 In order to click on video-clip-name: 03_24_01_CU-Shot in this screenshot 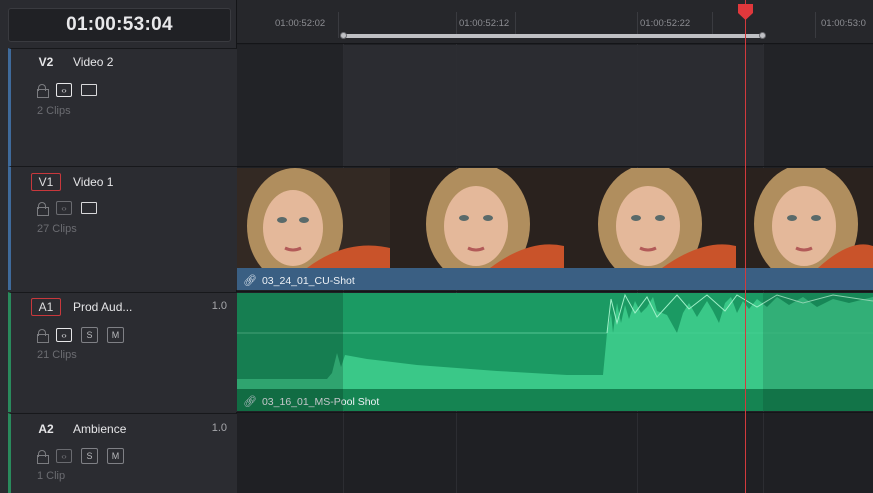, I will do `click(308, 280)`.